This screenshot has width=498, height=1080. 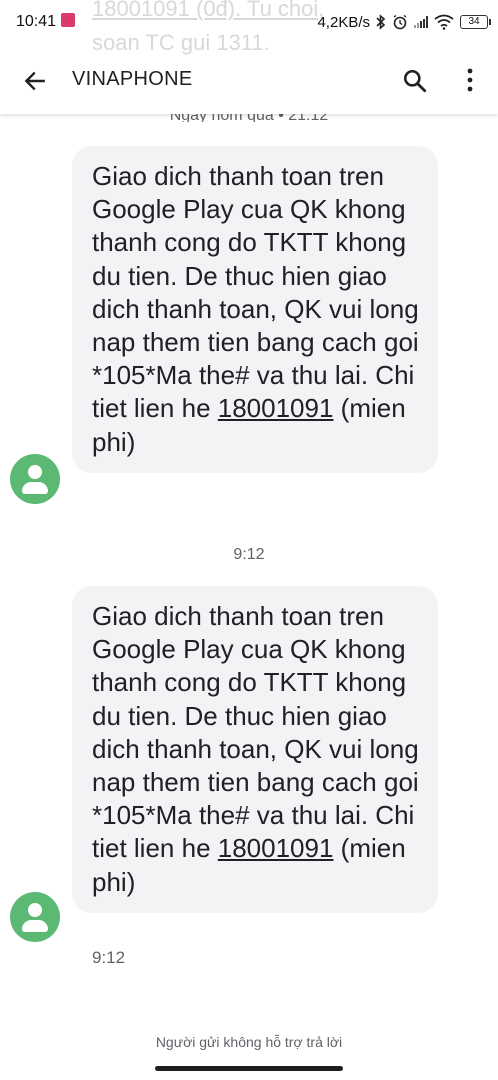 What do you see at coordinates (470, 80) in the screenshot?
I see `more-vert-icon` at bounding box center [470, 80].